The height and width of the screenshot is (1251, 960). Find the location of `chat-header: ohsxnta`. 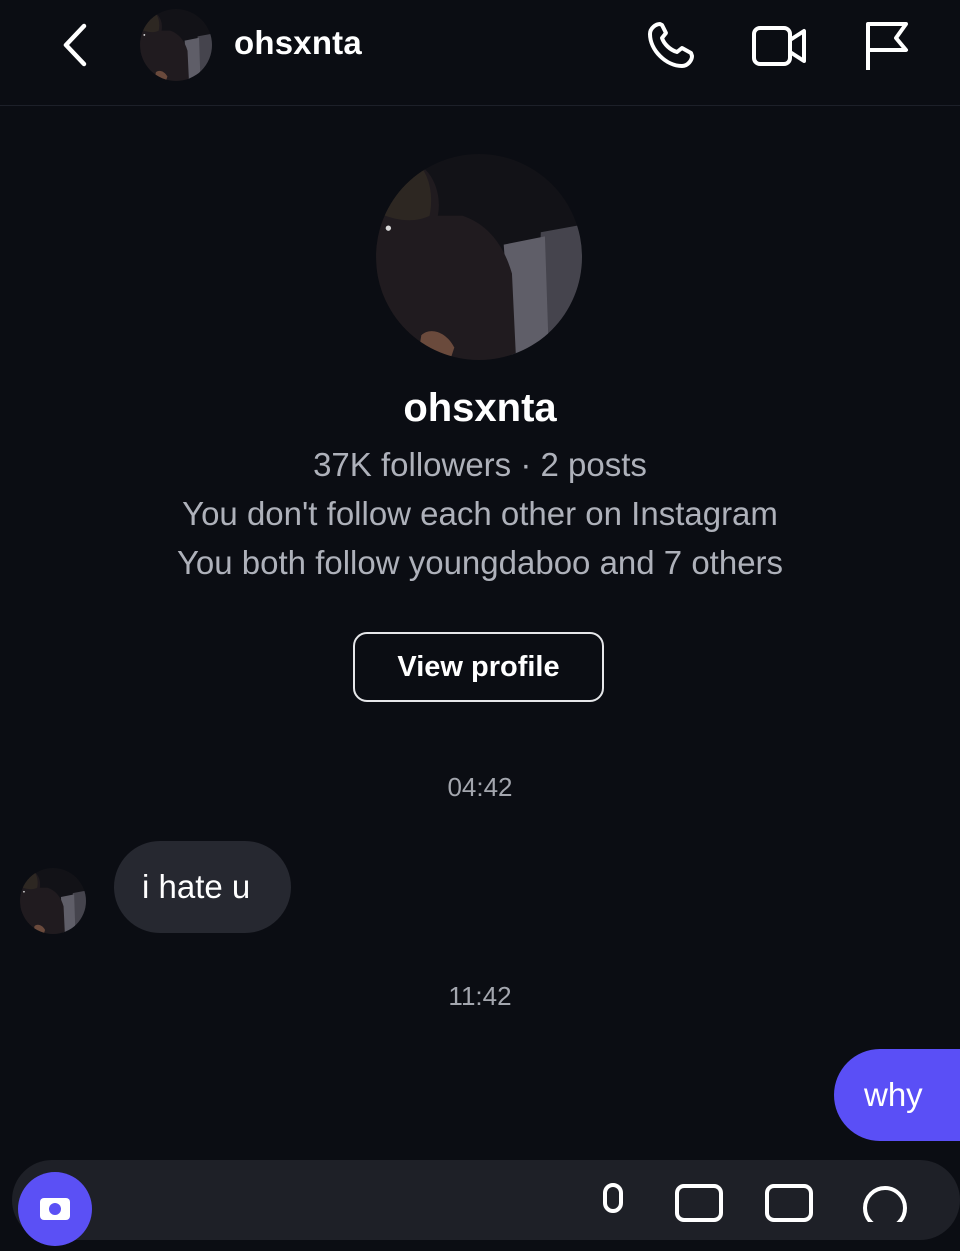

chat-header: ohsxnta is located at coordinates (480, 53).